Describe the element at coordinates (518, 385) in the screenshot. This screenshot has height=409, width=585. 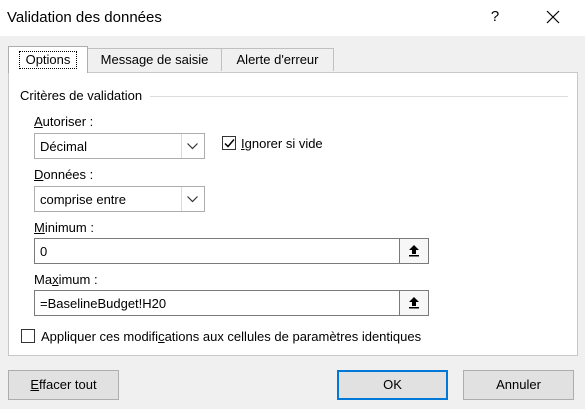
I see `cancel-button: Annuler` at that location.